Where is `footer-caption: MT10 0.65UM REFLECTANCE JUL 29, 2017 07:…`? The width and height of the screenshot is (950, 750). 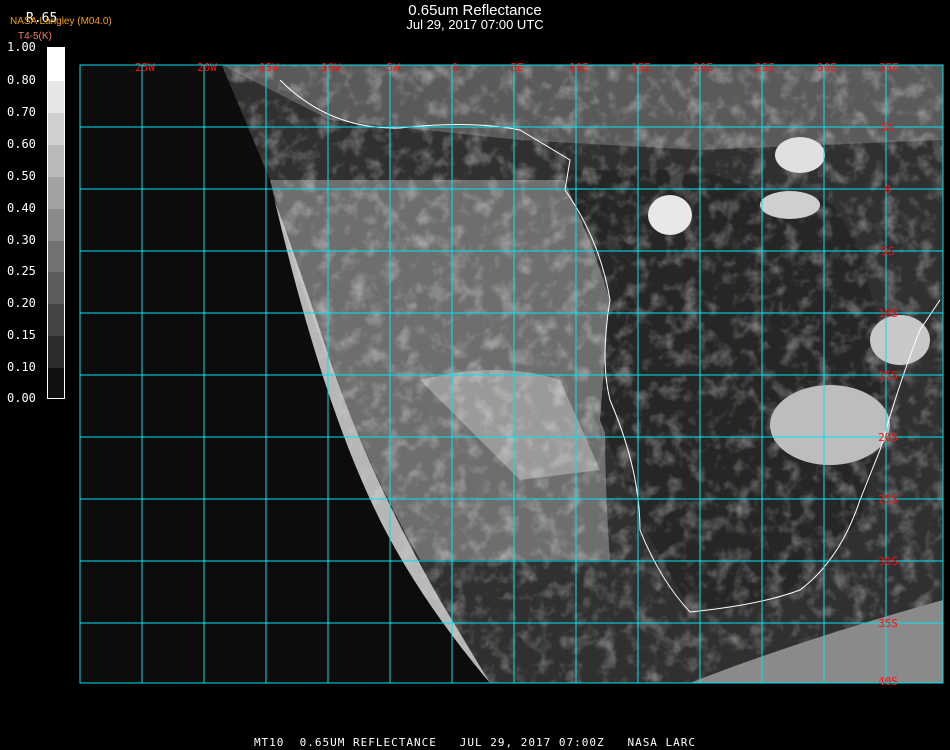 footer-caption: MT10 0.65UM REFLECTANCE JUL 29, 2017 07:… is located at coordinates (475, 742).